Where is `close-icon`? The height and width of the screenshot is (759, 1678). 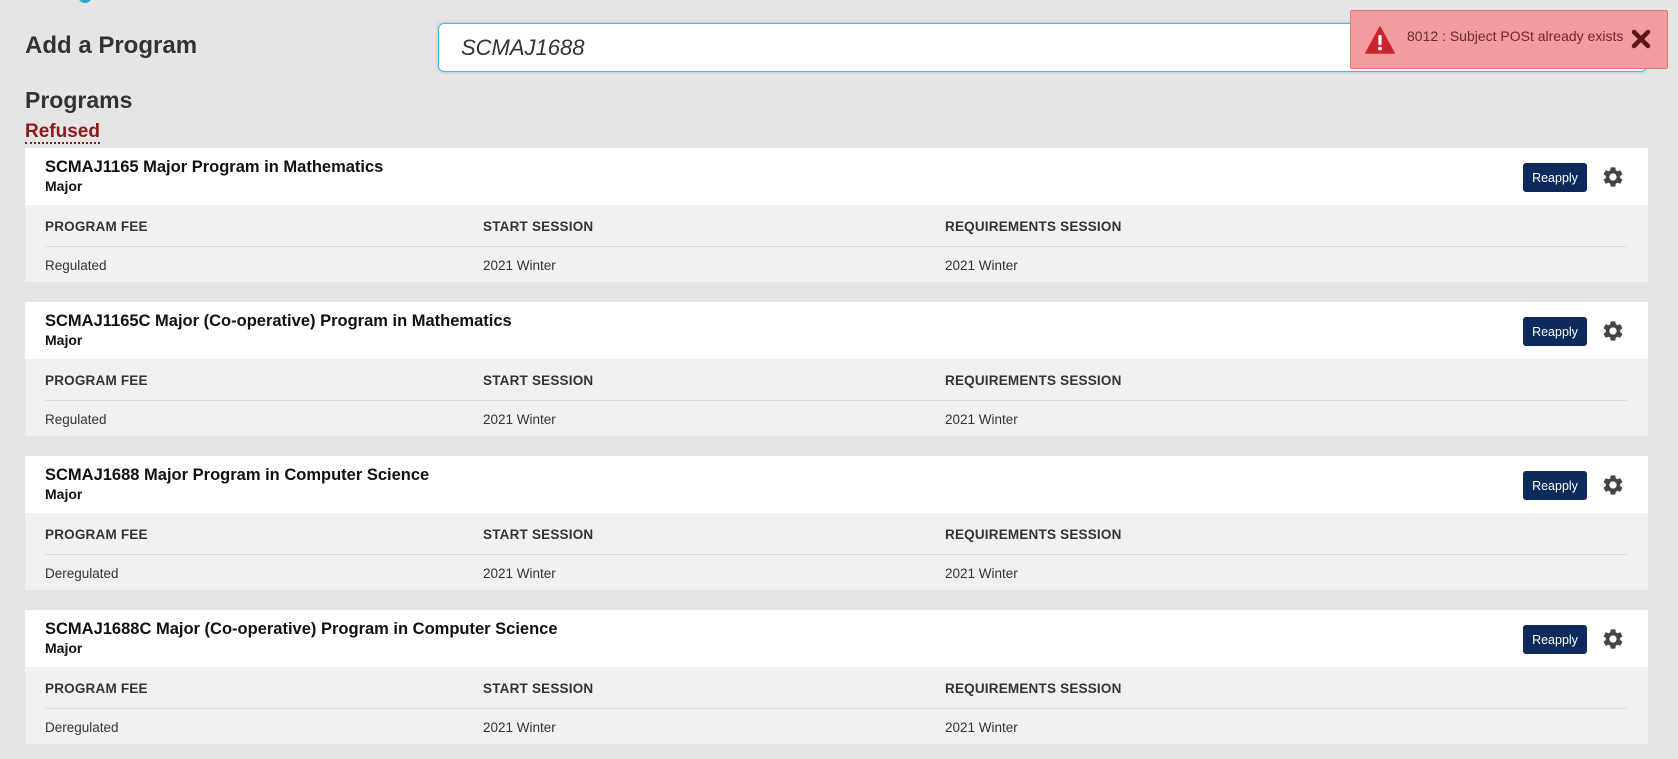 close-icon is located at coordinates (1641, 39).